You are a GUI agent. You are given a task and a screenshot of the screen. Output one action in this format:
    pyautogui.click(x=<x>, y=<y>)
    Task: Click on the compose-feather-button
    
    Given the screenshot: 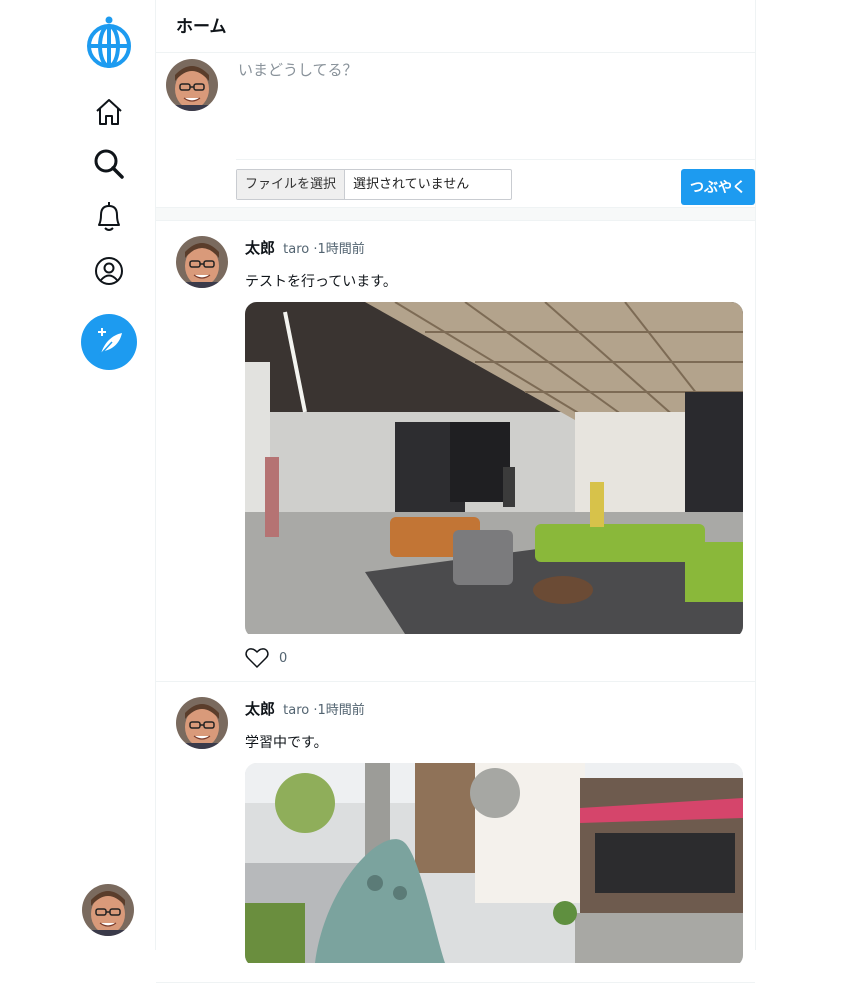 What is the action you would take?
    pyautogui.click(x=109, y=342)
    